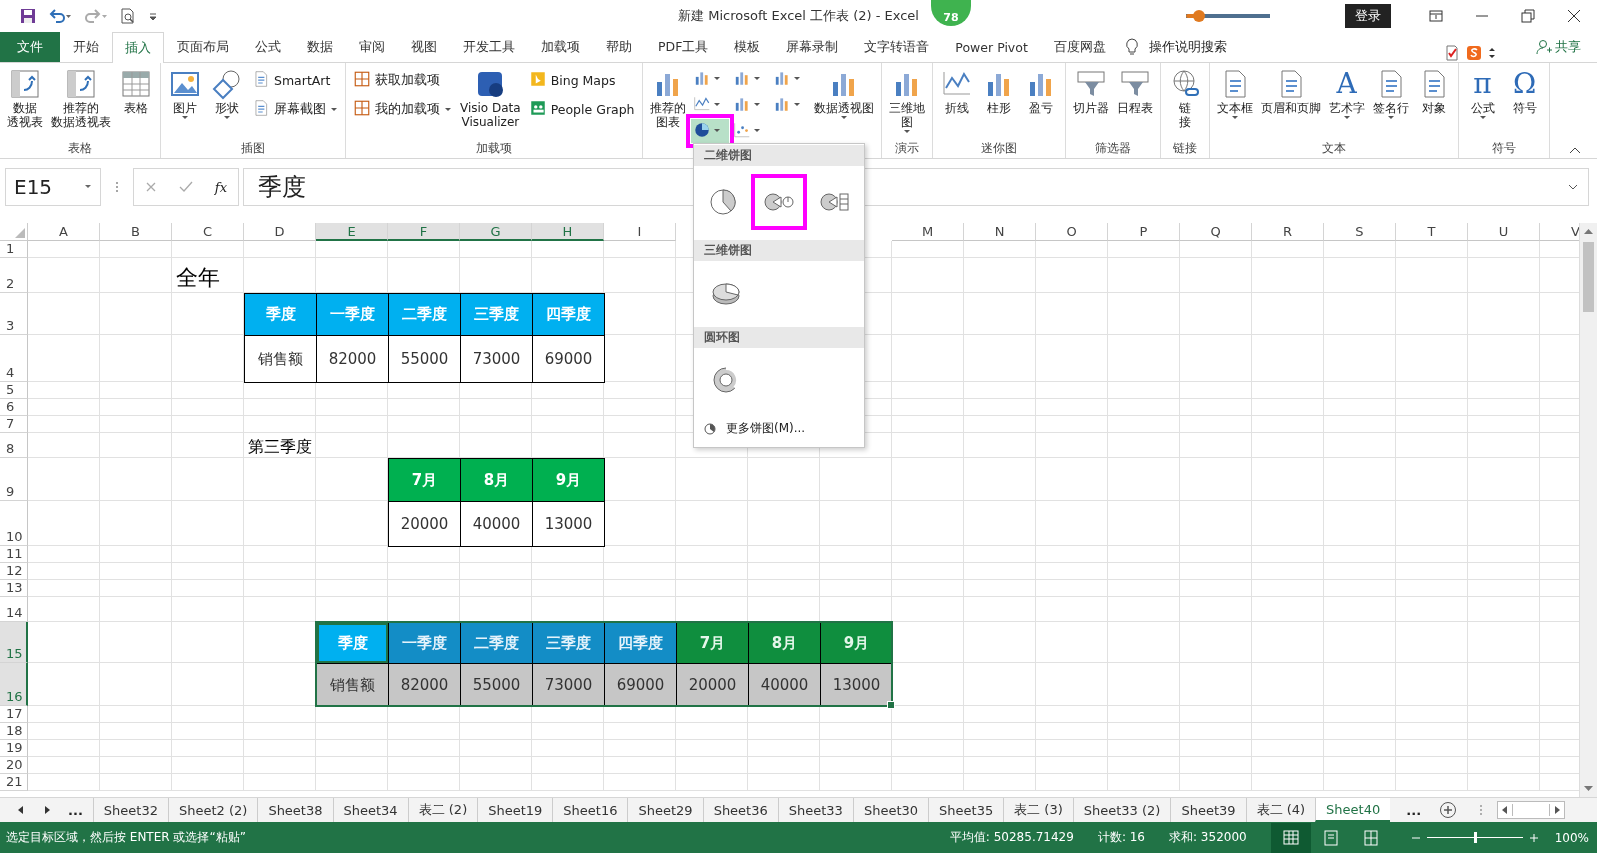 The image size is (1597, 853). I want to click on ribbon-tab: 加载项, so click(560, 47).